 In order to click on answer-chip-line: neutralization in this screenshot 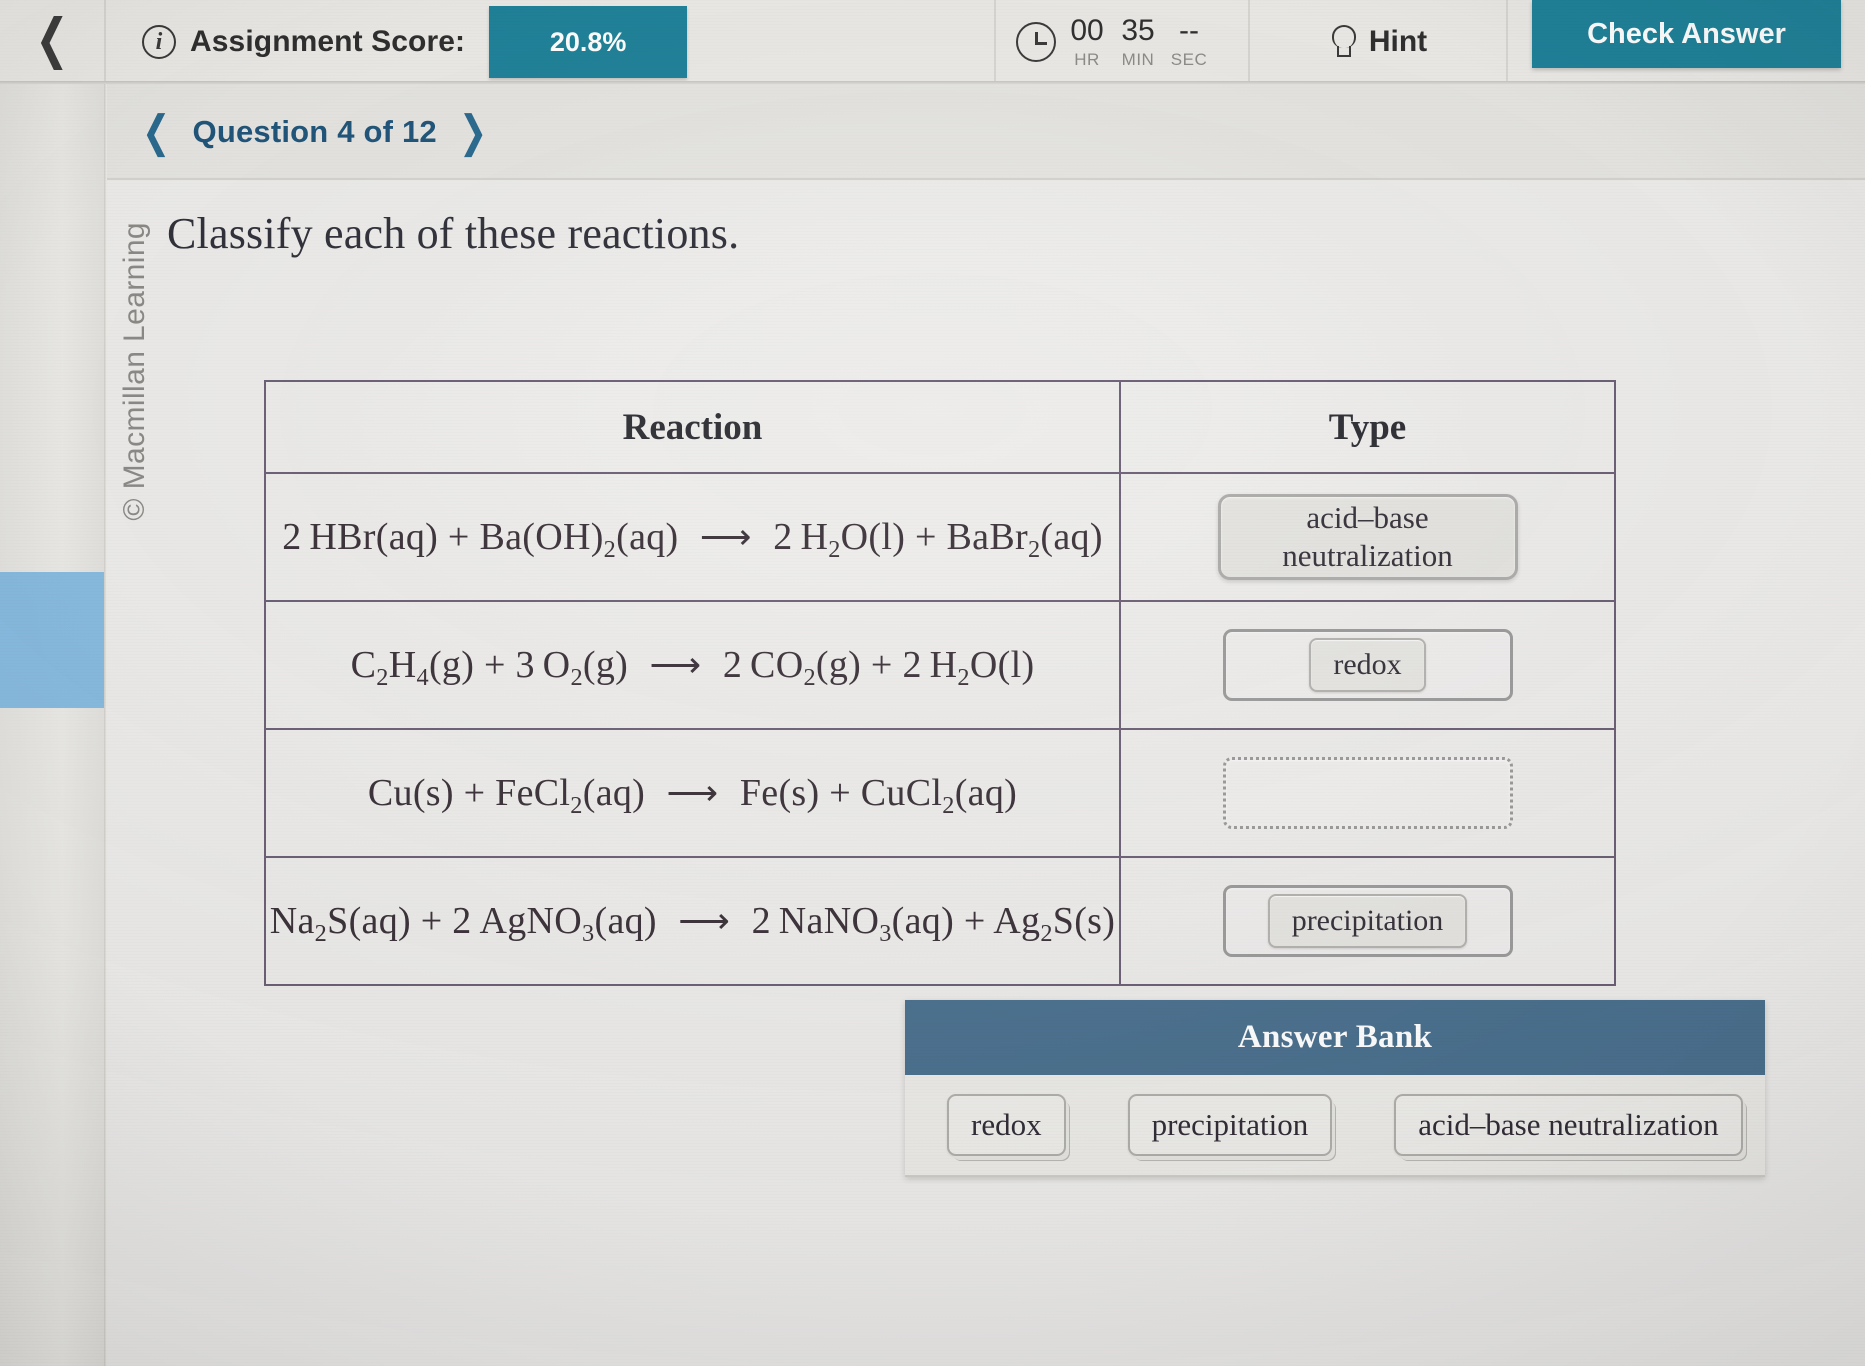, I will do `click(1367, 555)`.